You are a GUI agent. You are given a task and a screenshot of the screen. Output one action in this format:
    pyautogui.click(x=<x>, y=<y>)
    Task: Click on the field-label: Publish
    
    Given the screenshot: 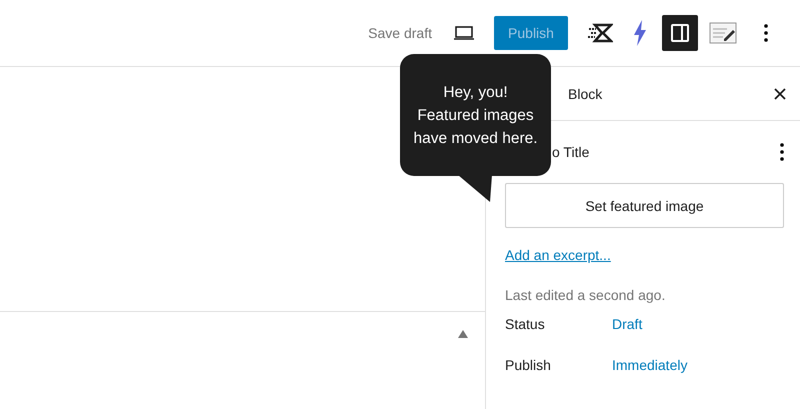 What is the action you would take?
    pyautogui.click(x=528, y=364)
    